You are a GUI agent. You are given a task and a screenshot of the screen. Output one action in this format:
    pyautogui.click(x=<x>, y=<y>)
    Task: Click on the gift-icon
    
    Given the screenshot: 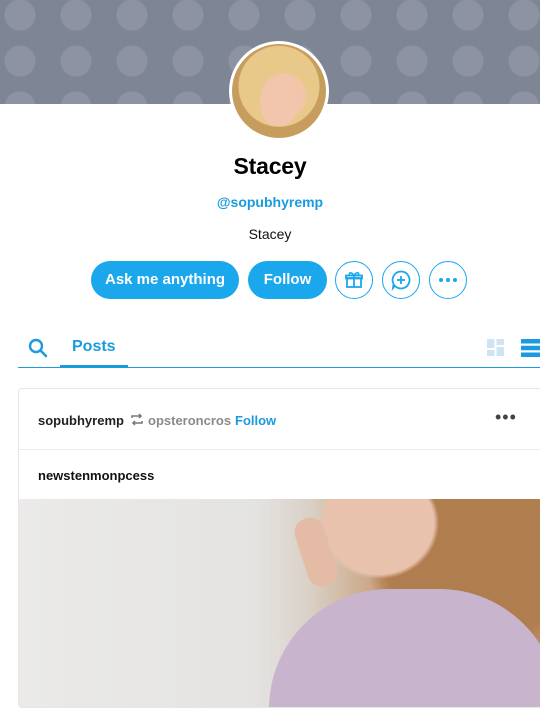 What is the action you would take?
    pyautogui.click(x=354, y=280)
    